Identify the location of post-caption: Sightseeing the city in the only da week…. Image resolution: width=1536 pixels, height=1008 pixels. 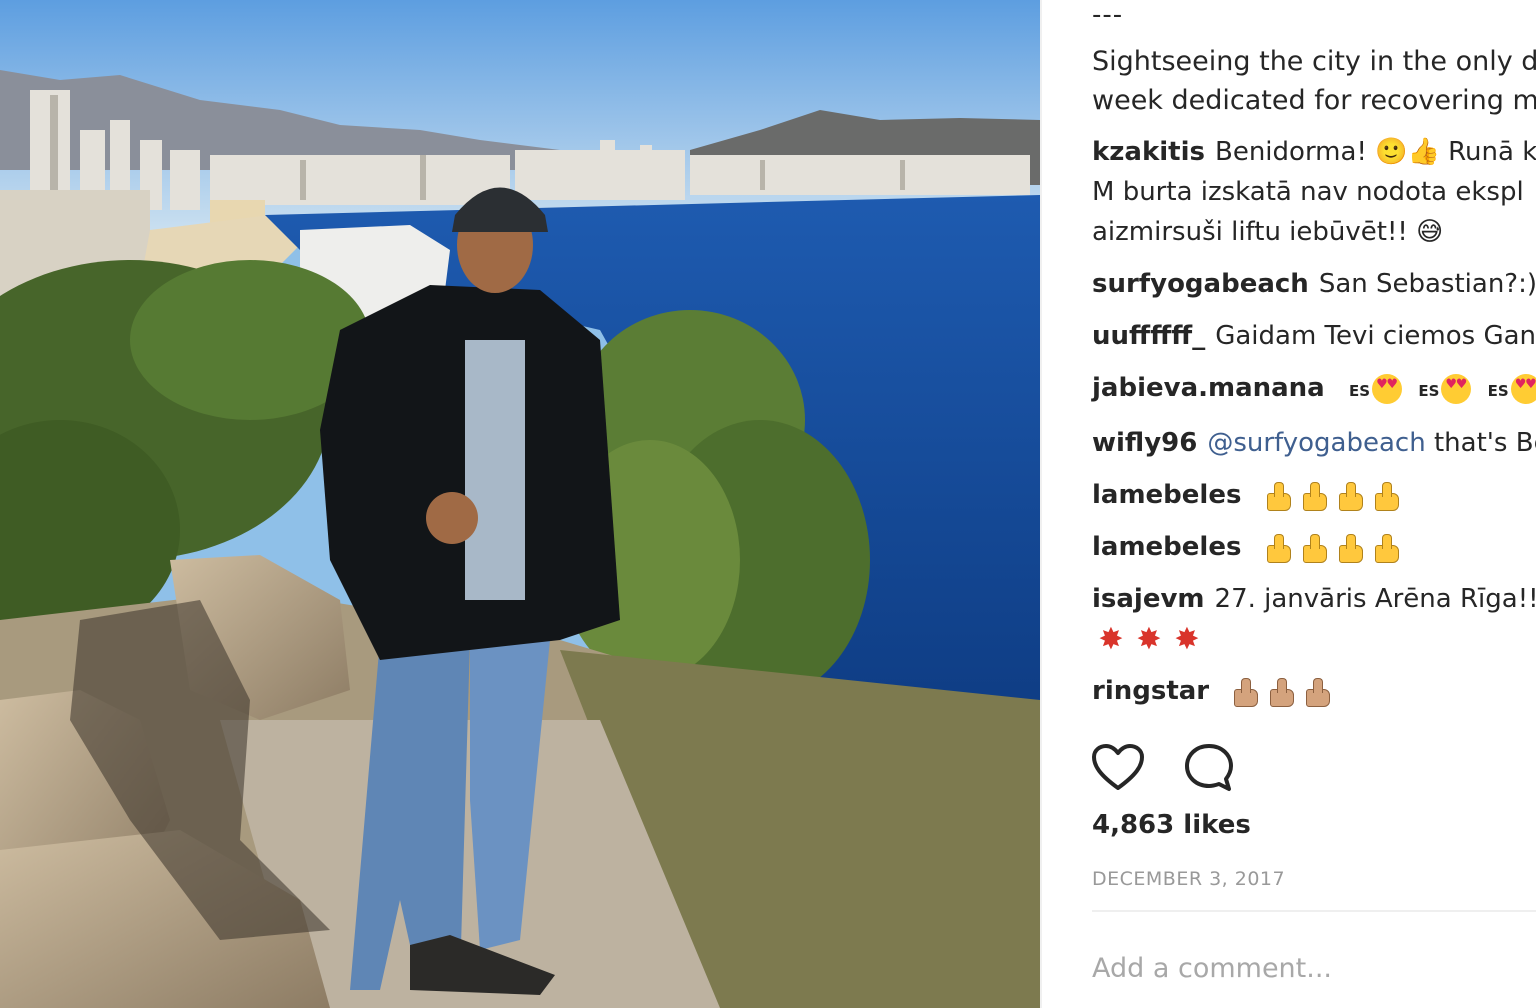
(1314, 81).